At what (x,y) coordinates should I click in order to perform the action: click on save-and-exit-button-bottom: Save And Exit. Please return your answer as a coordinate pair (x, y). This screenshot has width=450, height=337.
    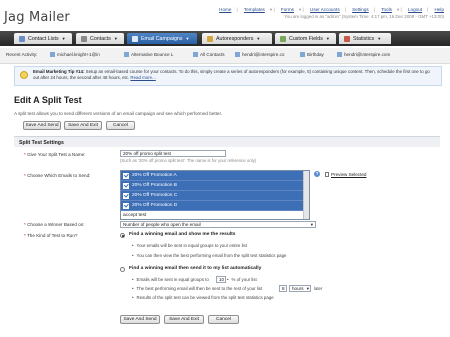
    Looking at the image, I should click on (184, 319).